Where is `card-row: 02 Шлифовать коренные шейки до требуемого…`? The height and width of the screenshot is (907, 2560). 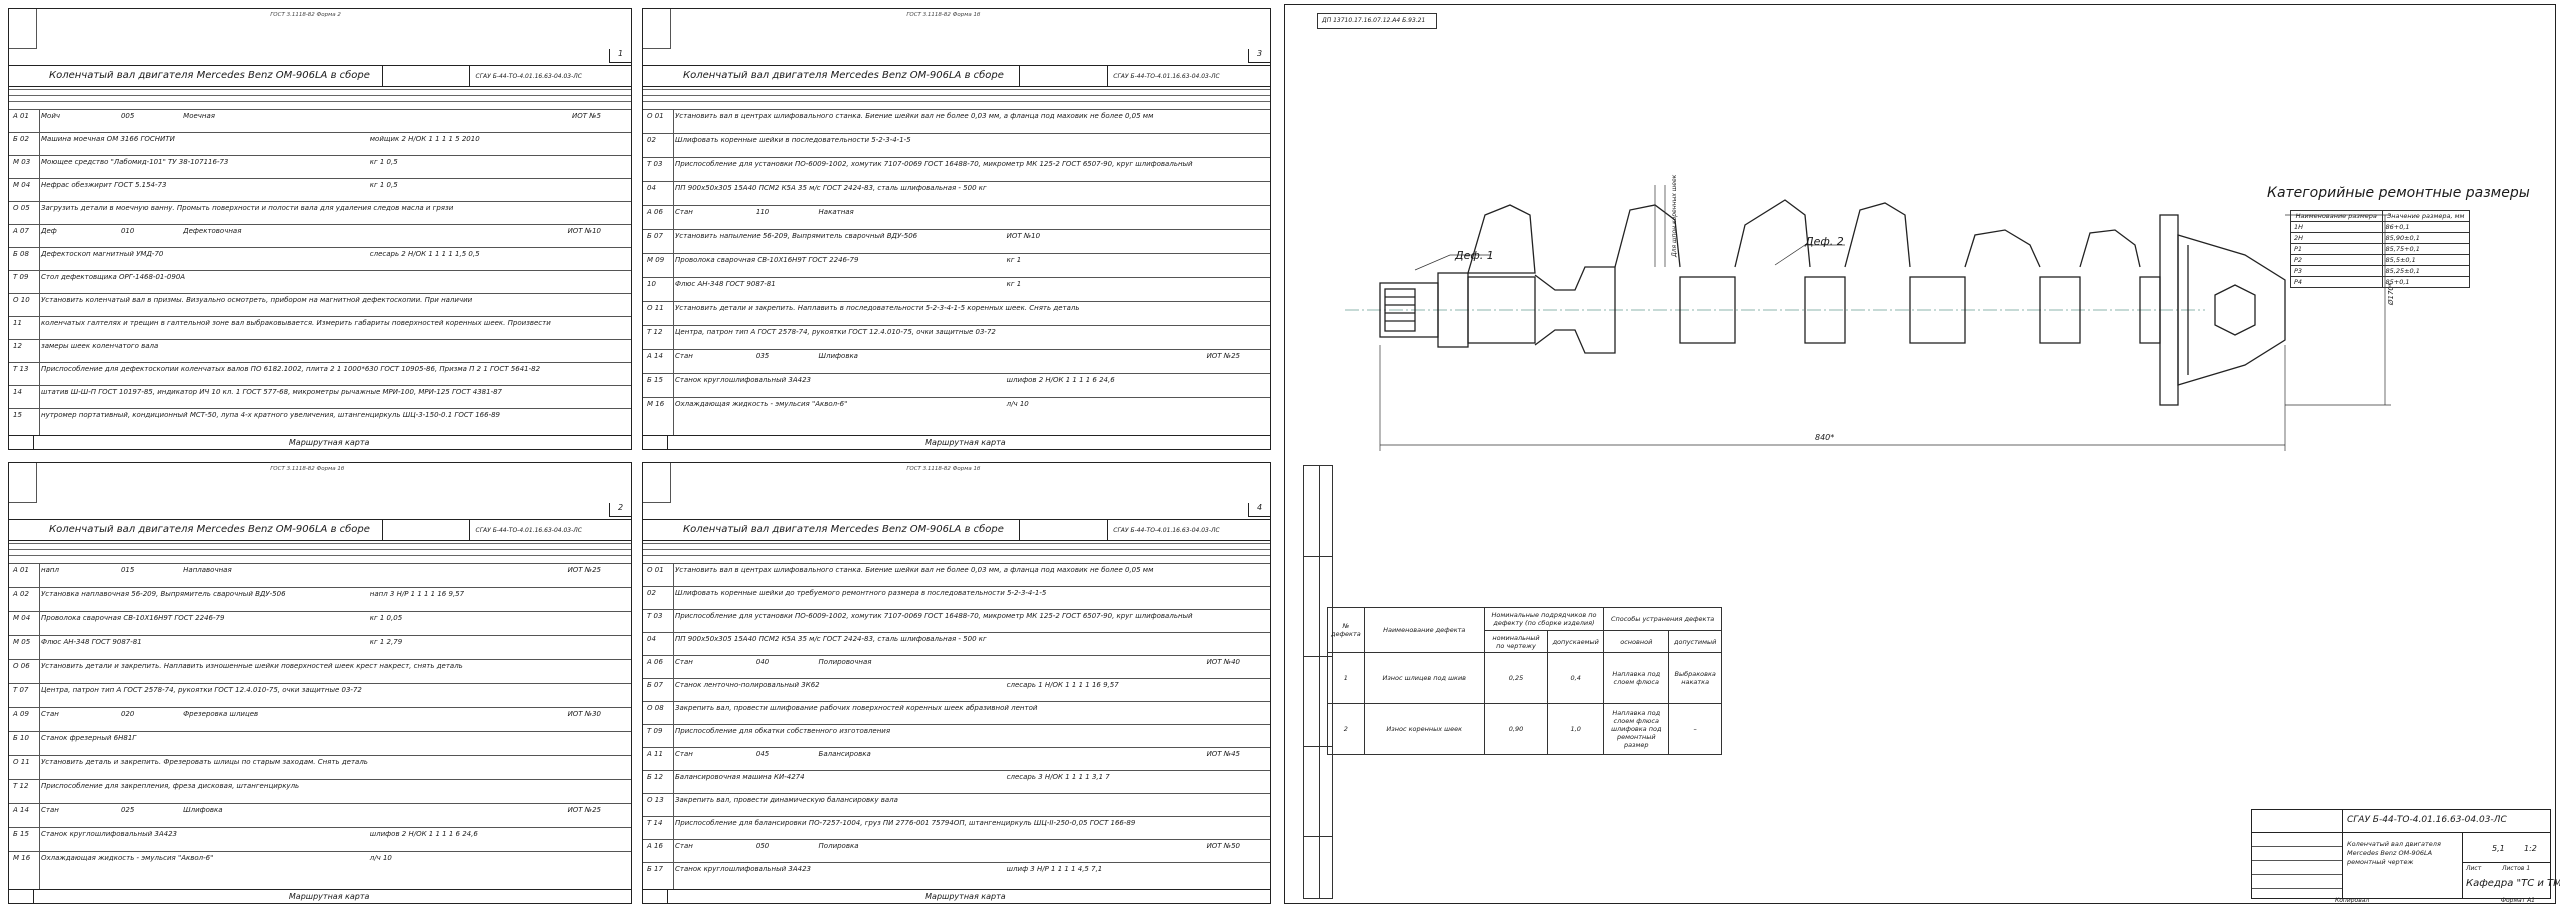
card-row: 02 Шлифовать коренные шейки до требуемого… is located at coordinates (956, 597).